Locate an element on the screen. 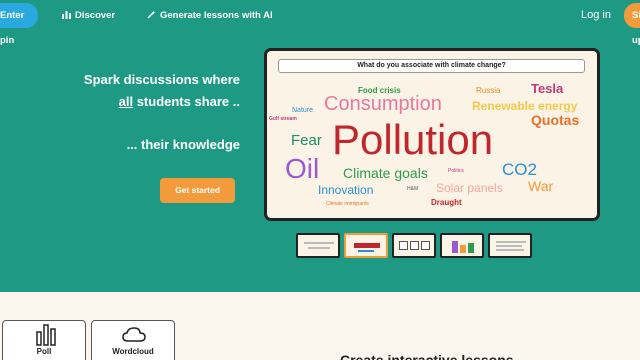 Image resolution: width=640 pixels, height=360 pixels. wordcloud-card-label: Wordcloud is located at coordinates (133, 351).